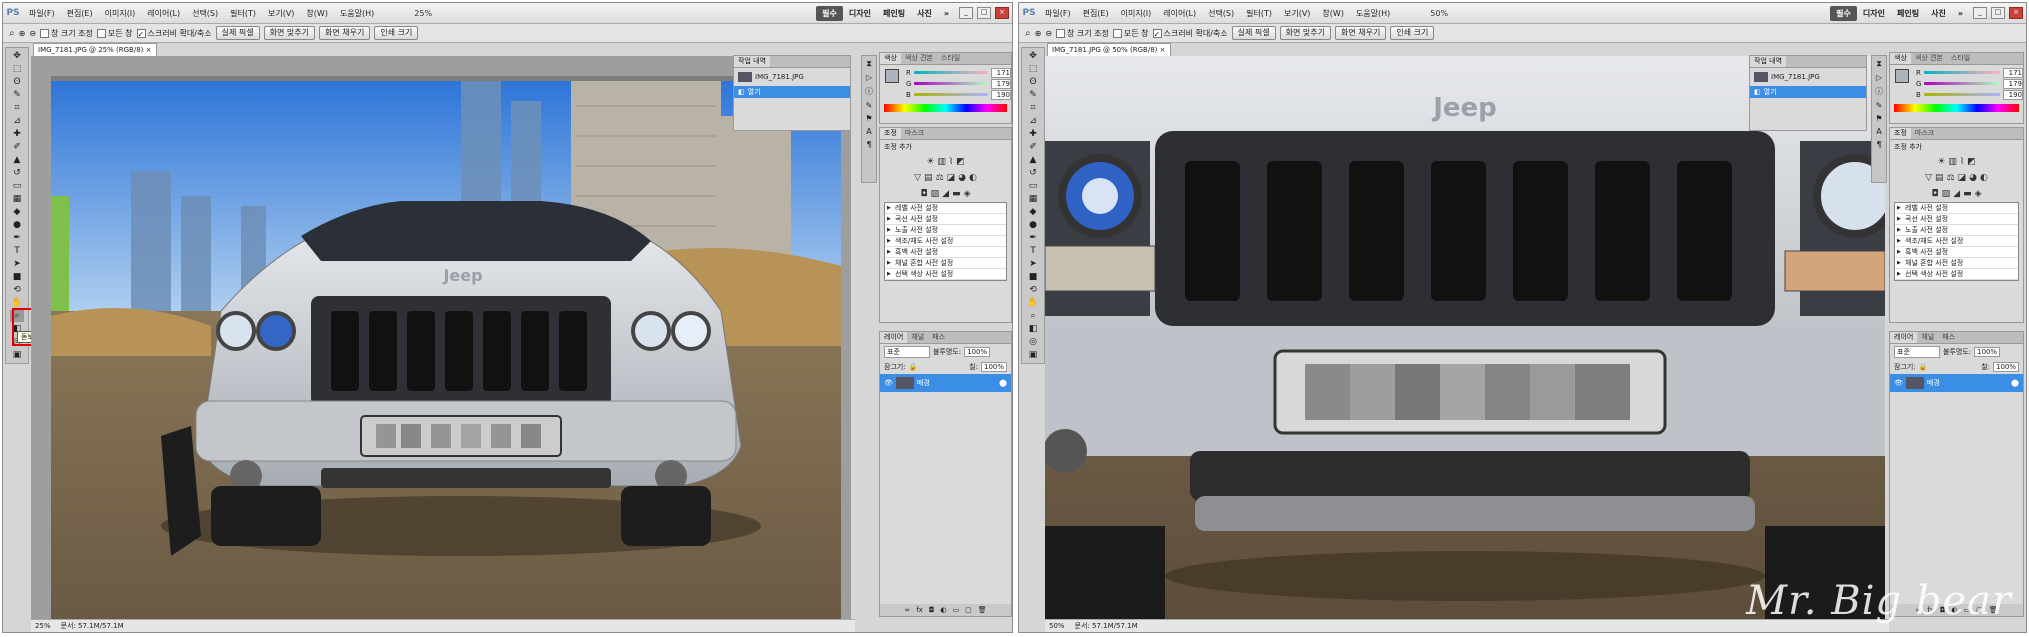 The image size is (2029, 637). I want to click on curves-icon: ⌇, so click(951, 162).